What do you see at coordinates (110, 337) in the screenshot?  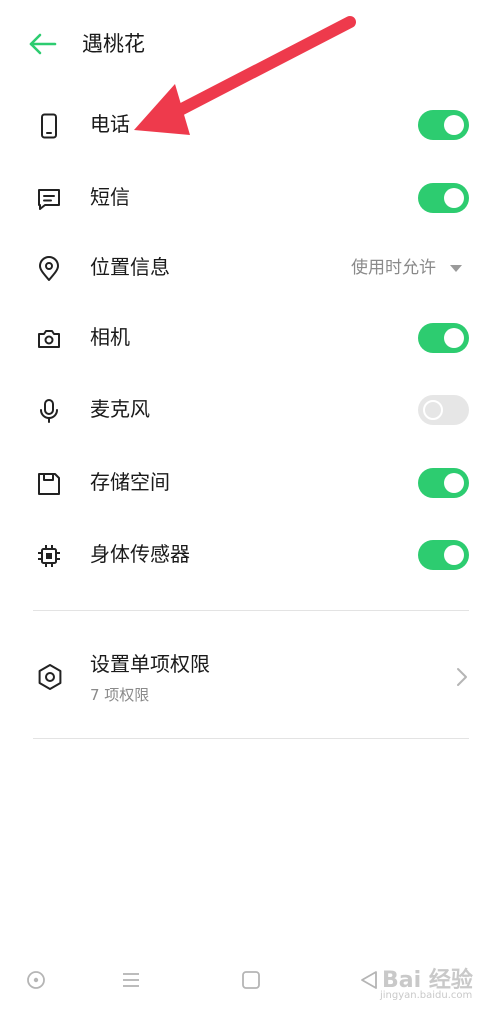 I see `permission-label: 相机` at bounding box center [110, 337].